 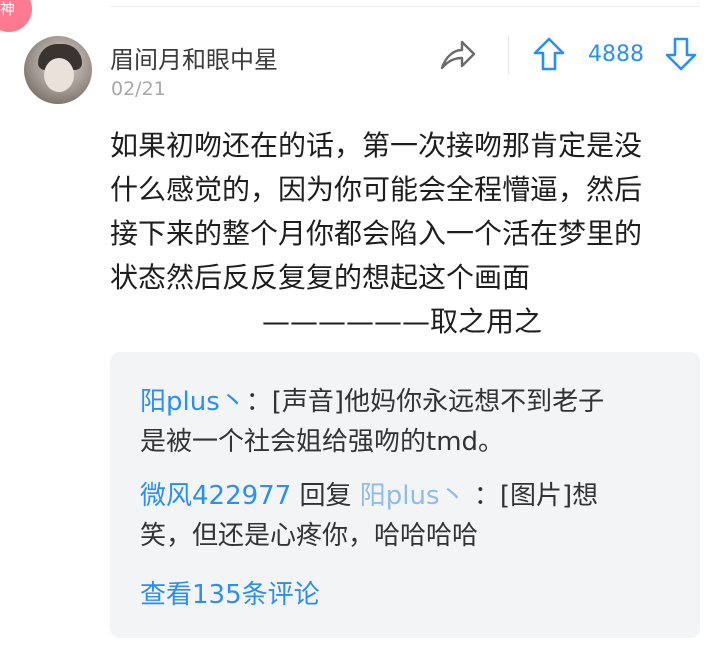 What do you see at coordinates (194, 57) in the screenshot?
I see `username: 眉间月和眼中星` at bounding box center [194, 57].